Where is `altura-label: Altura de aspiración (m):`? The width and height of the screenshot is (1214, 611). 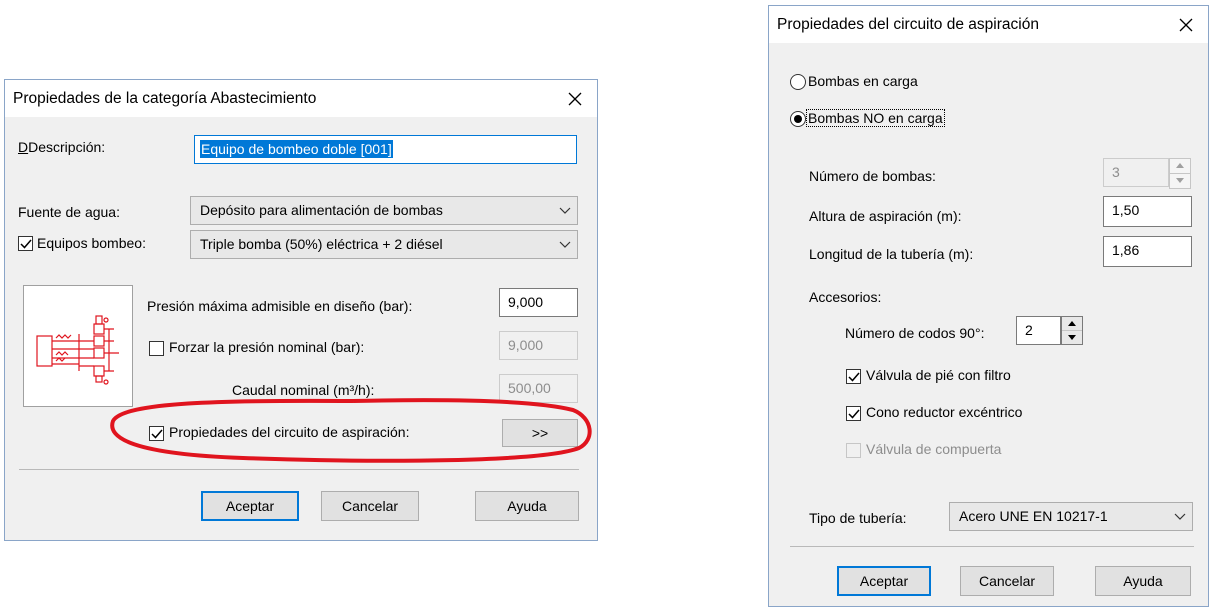 altura-label: Altura de aspiración (m): is located at coordinates (885, 216).